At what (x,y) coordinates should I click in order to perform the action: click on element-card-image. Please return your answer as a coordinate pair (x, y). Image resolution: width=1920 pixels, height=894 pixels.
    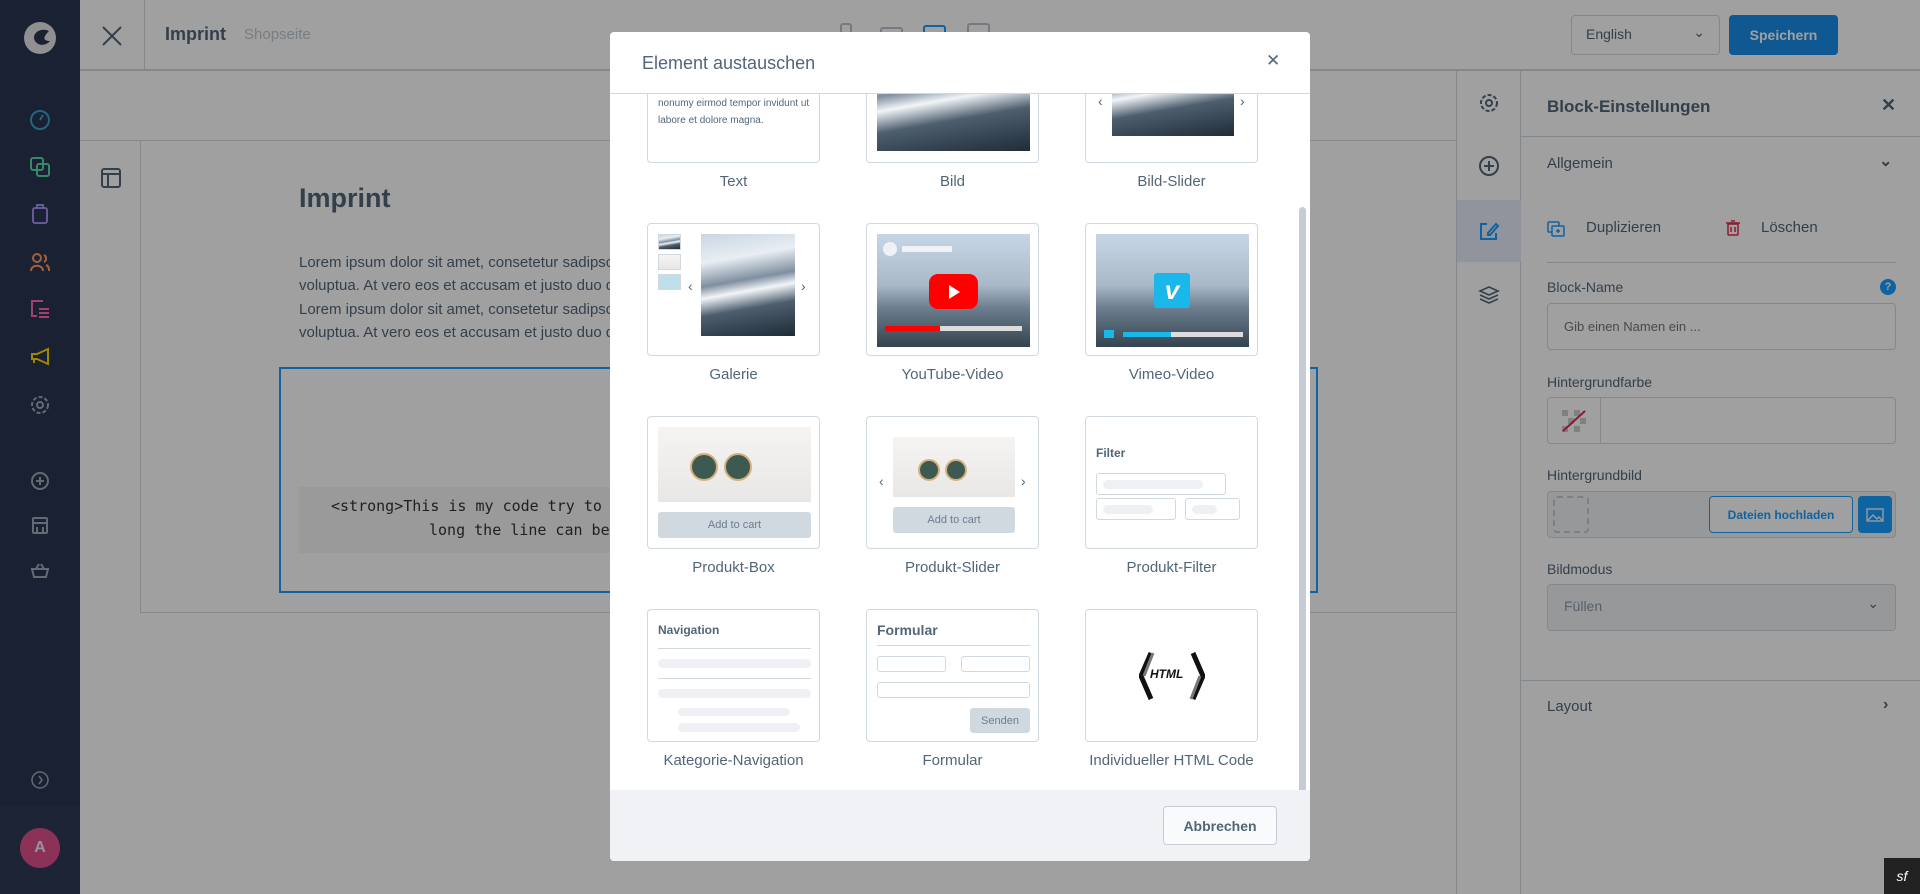
    Looking at the image, I should click on (952, 128).